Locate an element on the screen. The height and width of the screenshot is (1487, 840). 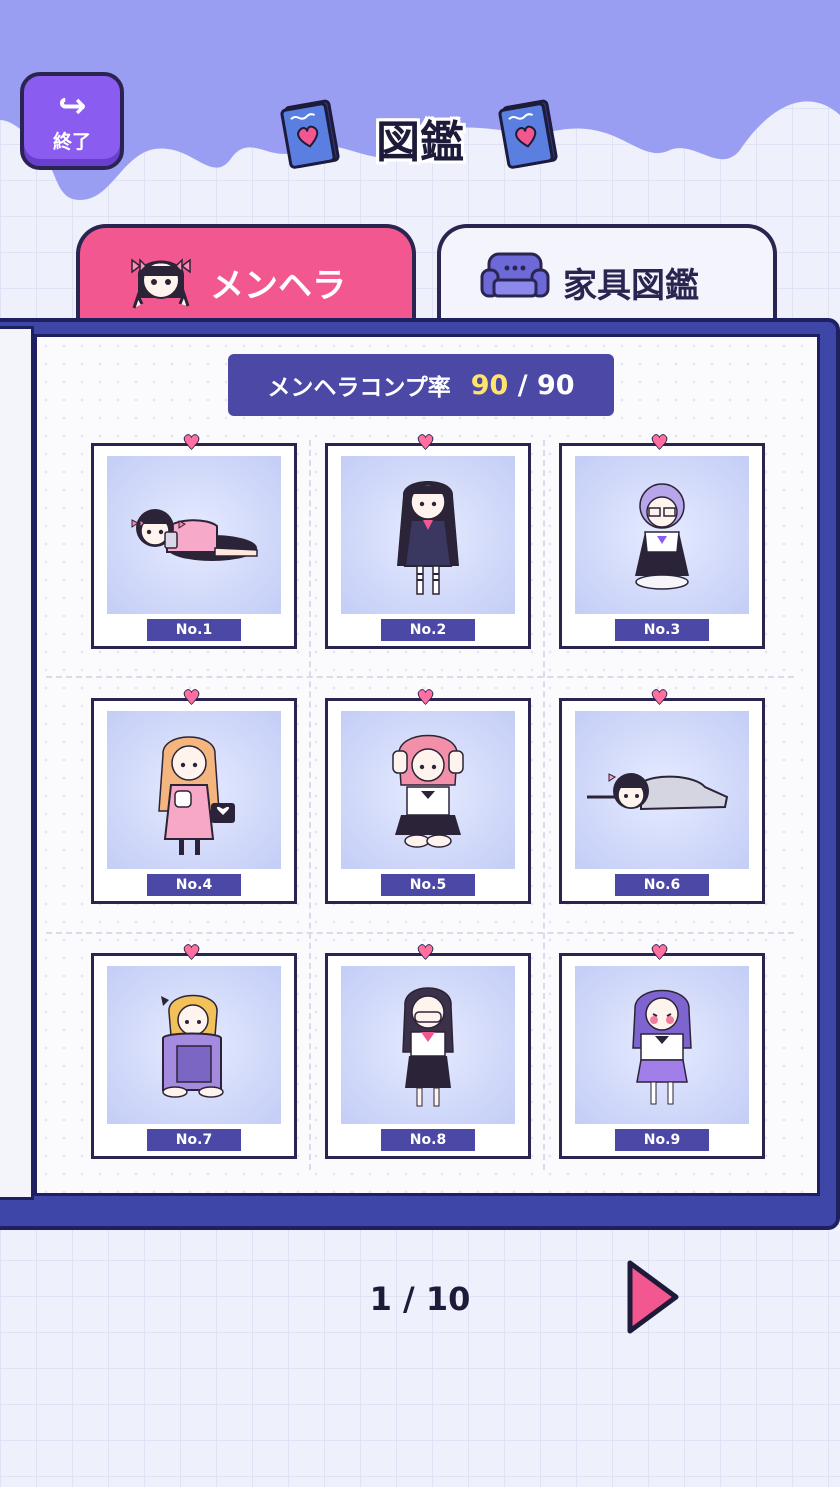
completion-current: 90 is located at coordinates (489, 385).